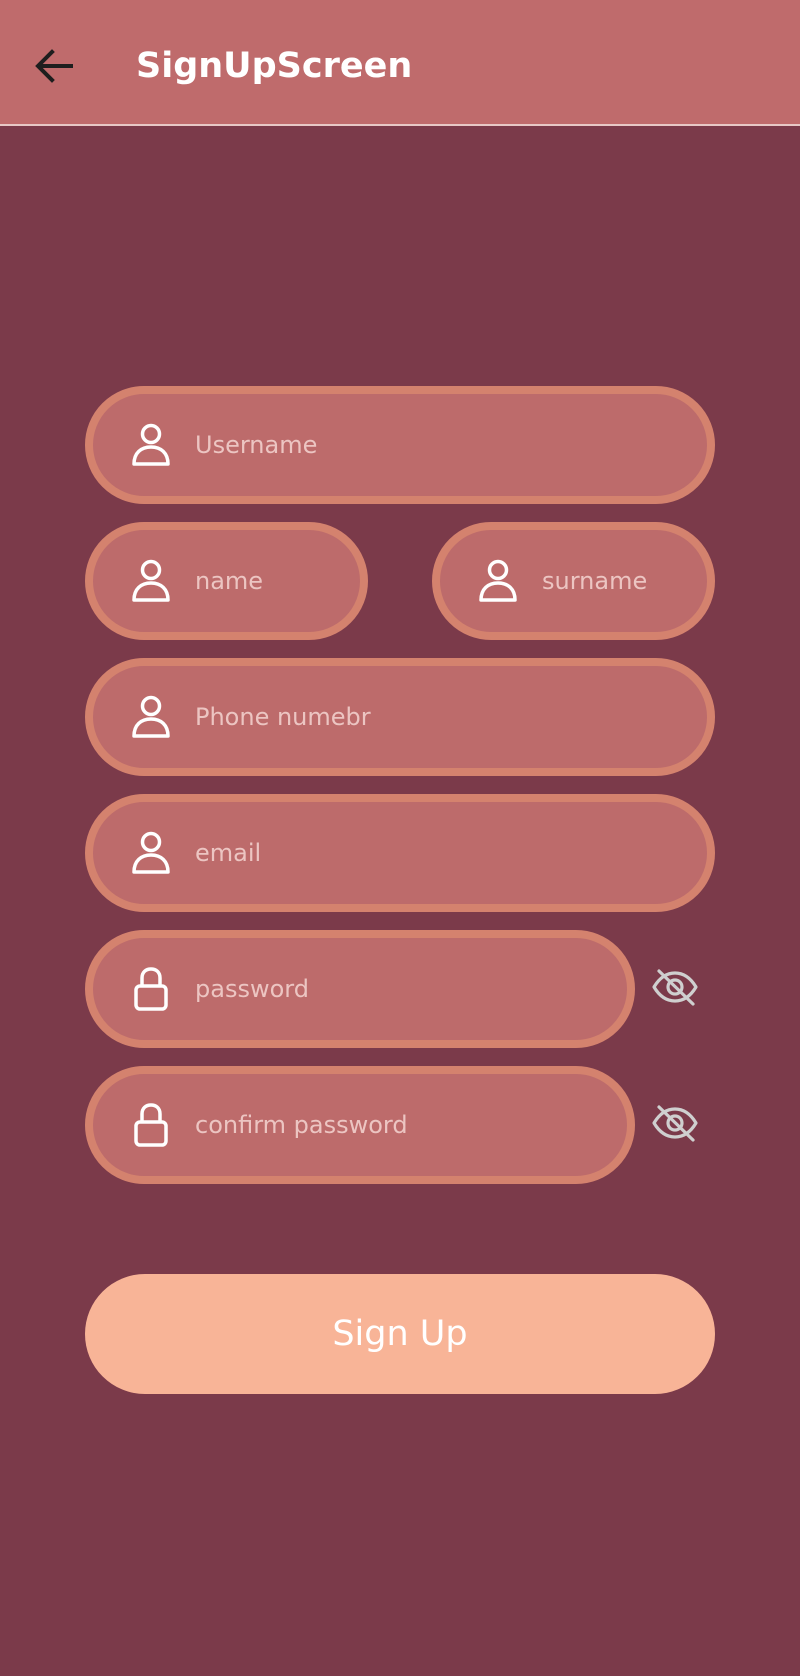 The width and height of the screenshot is (800, 1676). Describe the element at coordinates (400, 717) in the screenshot. I see `phone-field: Phone numebr` at that location.